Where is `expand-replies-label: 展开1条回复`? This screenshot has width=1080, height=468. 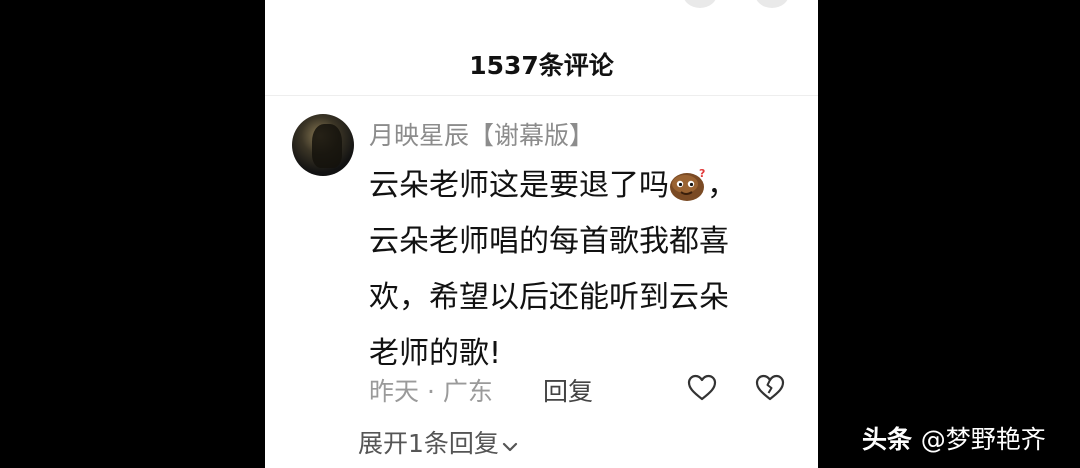 expand-replies-label: 展开1条回复 is located at coordinates (428, 443).